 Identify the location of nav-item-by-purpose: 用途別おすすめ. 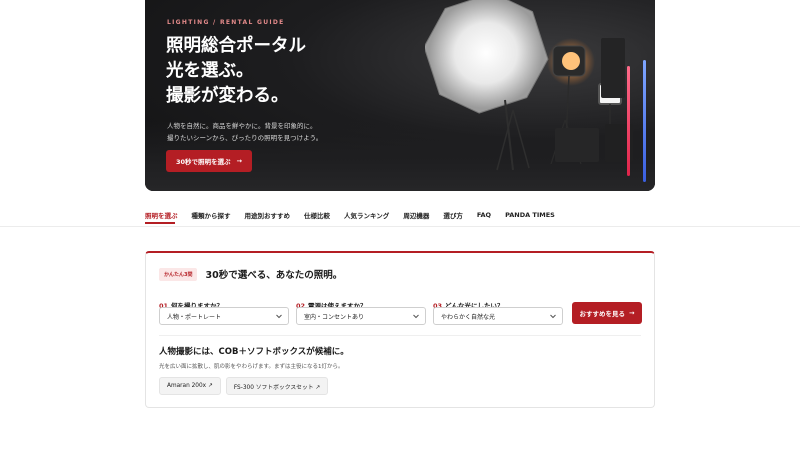
(268, 215).